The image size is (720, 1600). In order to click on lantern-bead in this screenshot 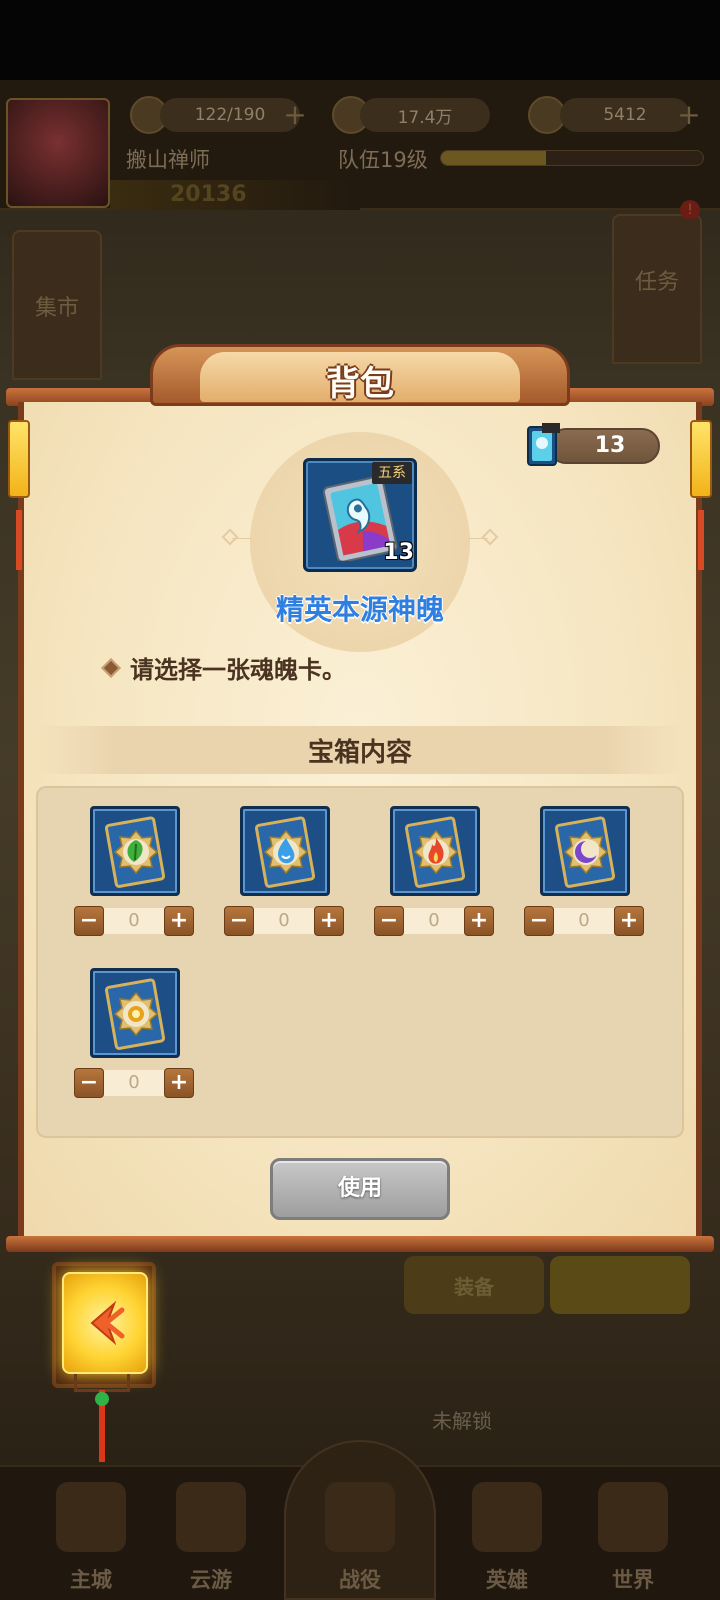, I will do `click(102, 1399)`.